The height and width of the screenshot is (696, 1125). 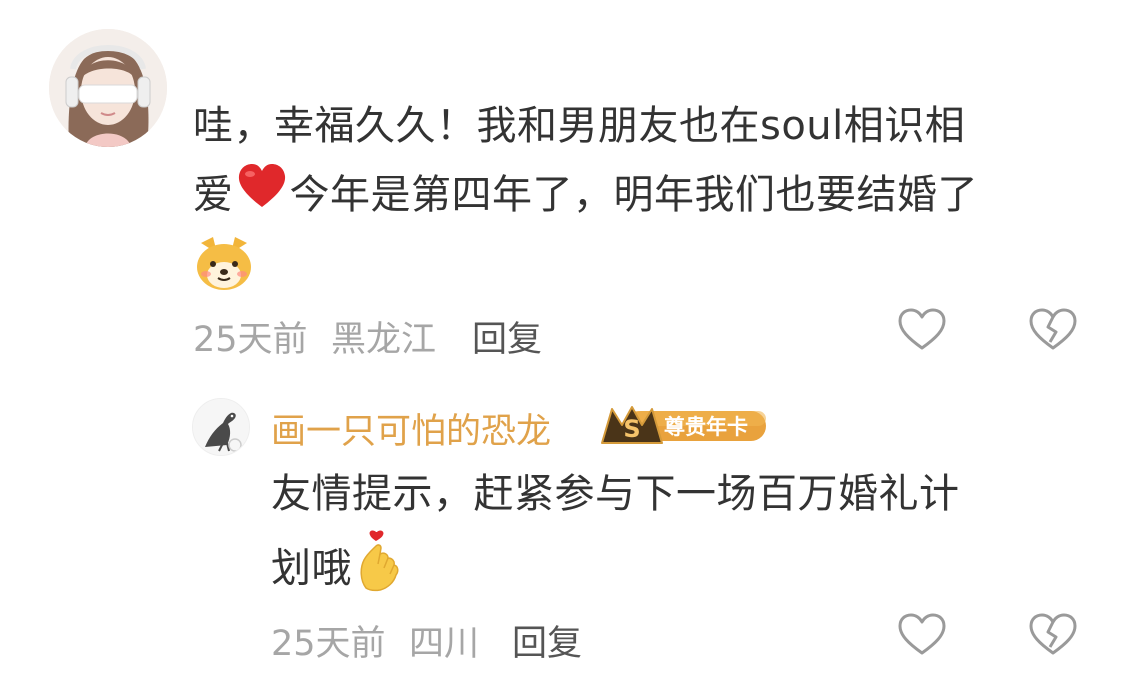 I want to click on comment-time: 25天前, so click(x=250, y=340).